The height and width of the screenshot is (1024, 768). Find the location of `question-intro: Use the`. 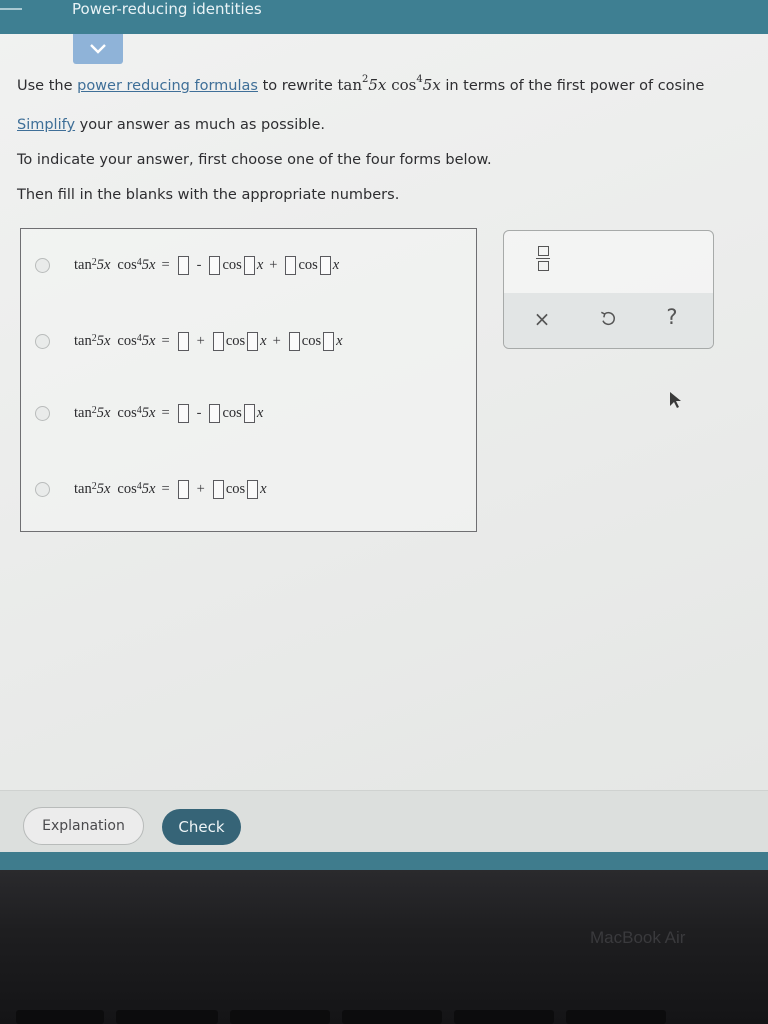

question-intro: Use the is located at coordinates (45, 86).